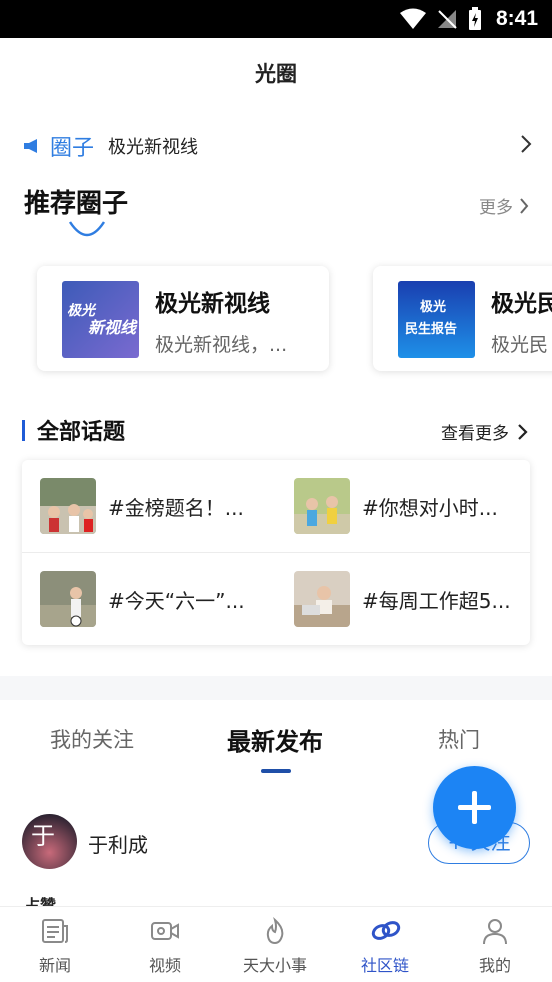  What do you see at coordinates (76, 204) in the screenshot?
I see `recommend-title: 推荐圈子` at bounding box center [76, 204].